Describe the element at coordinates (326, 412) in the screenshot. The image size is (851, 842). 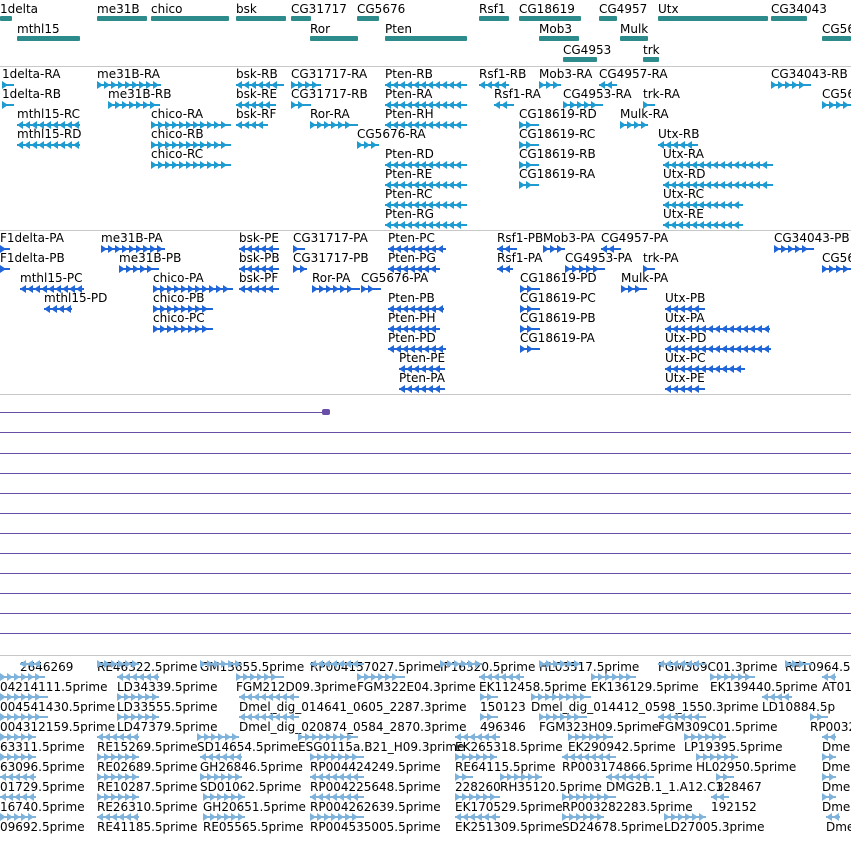
I see `coverage-peak-marker` at that location.